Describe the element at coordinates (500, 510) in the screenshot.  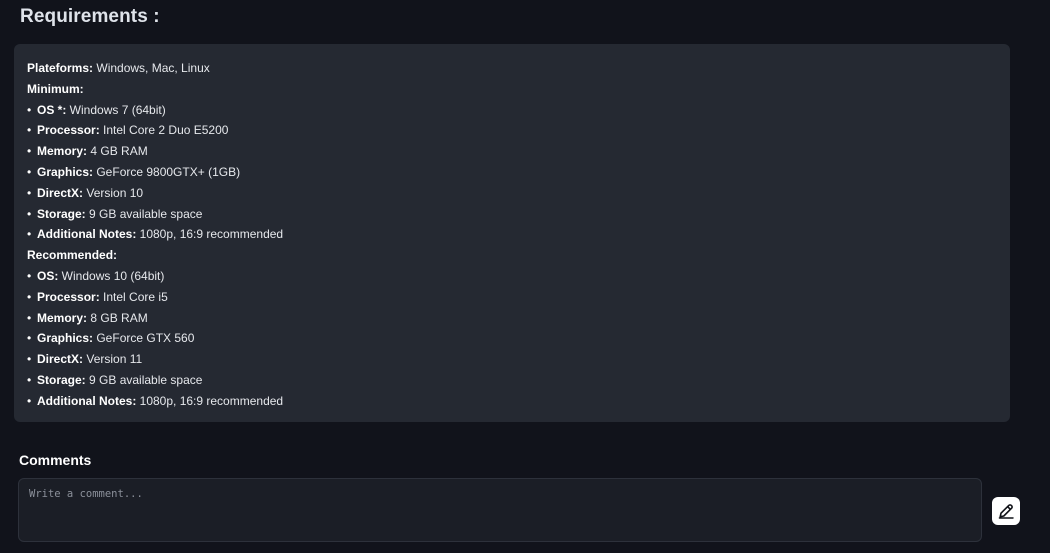
I see `comment-input` at that location.